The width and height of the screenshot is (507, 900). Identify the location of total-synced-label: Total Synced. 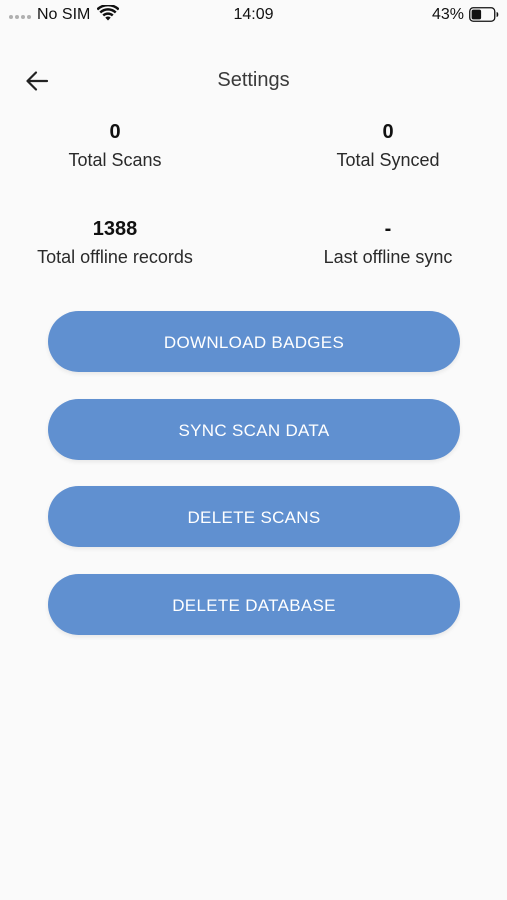
(388, 160).